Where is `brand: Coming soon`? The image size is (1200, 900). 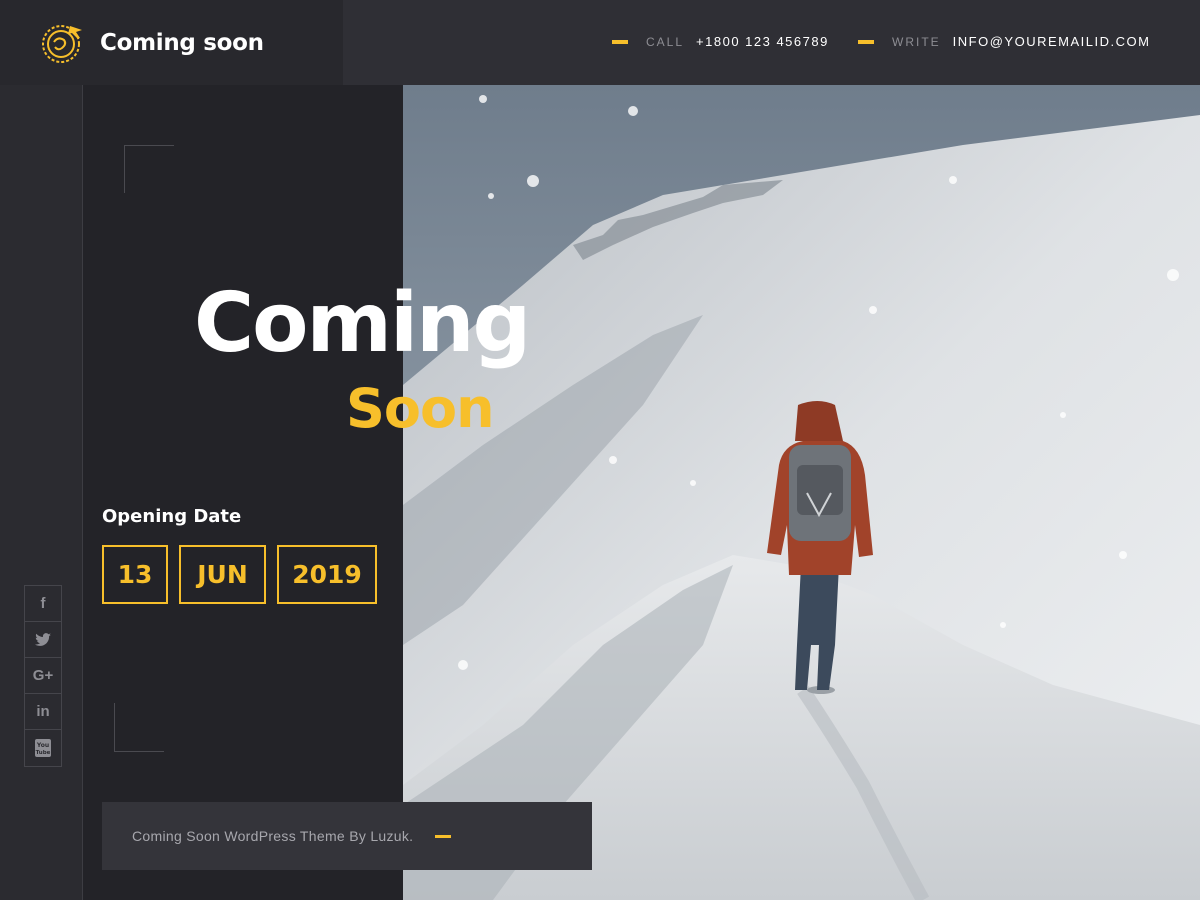
brand: Coming soon is located at coordinates (171, 42).